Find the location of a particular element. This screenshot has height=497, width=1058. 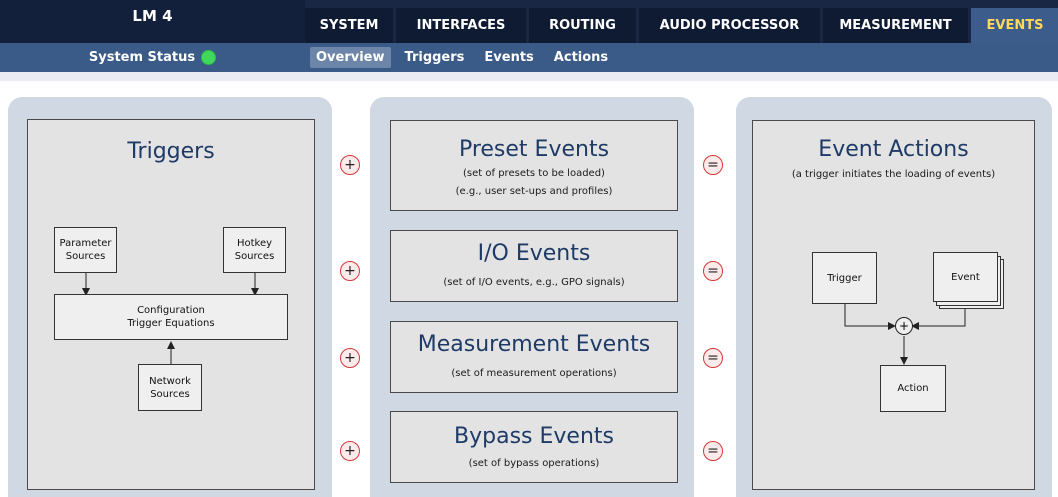

tab-audio-processor: AUDIO PROCESSOR is located at coordinates (729, 25).